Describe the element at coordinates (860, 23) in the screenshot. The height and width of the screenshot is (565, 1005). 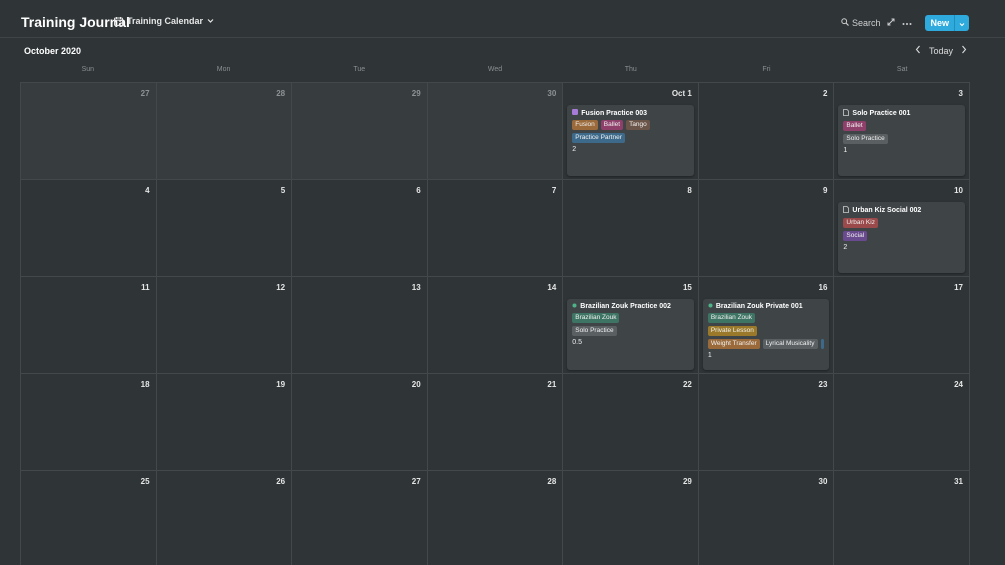
I see `search-button: Search` at that location.